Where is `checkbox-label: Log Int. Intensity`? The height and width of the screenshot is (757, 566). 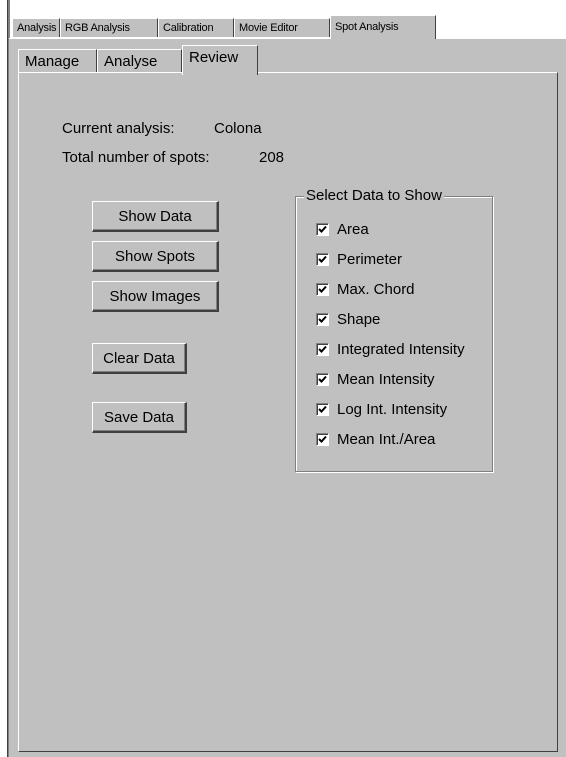 checkbox-label: Log Int. Intensity is located at coordinates (392, 409).